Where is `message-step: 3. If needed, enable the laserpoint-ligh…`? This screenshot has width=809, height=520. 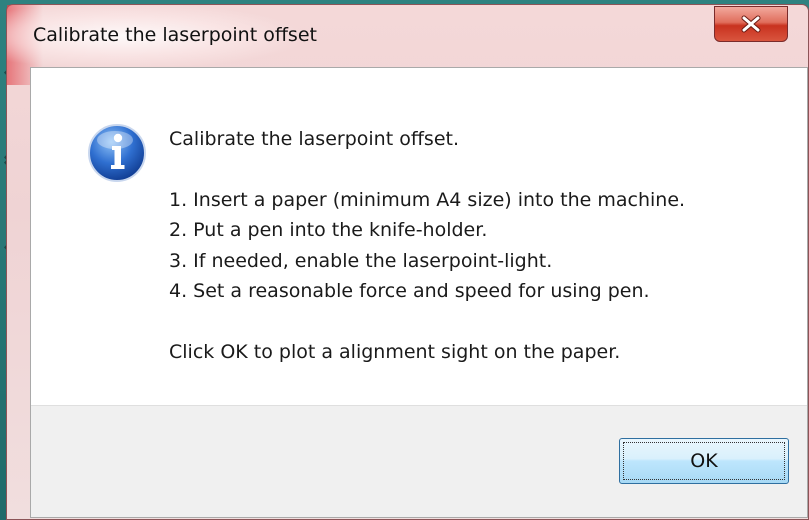 message-step: 3. If needed, enable the laserpoint-ligh… is located at coordinates (361, 260).